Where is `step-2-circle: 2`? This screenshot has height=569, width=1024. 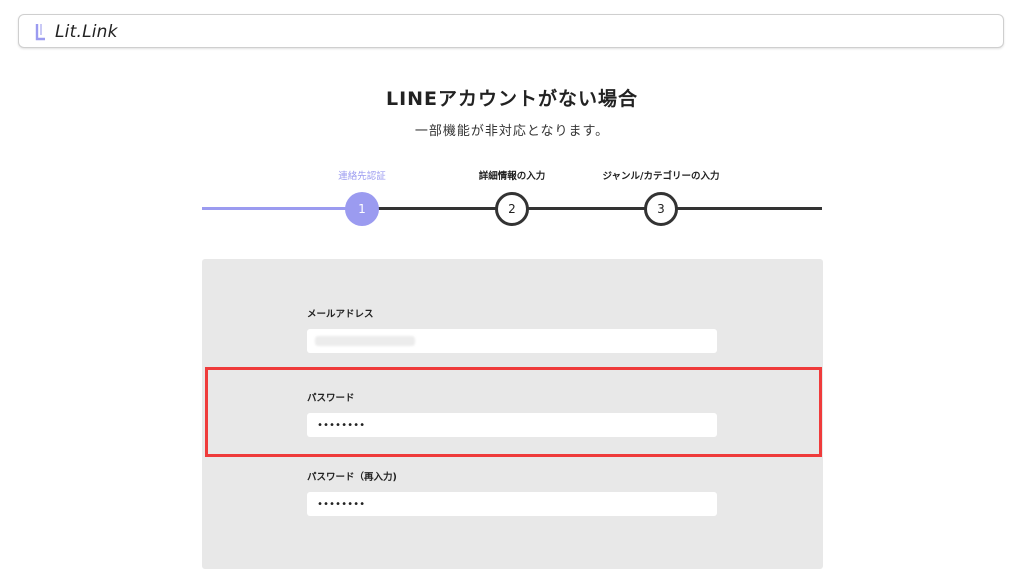
step-2-circle: 2 is located at coordinates (512, 209).